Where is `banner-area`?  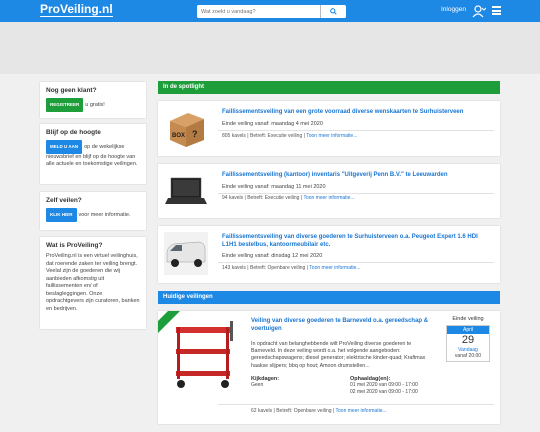
banner-area is located at coordinates (270, 48).